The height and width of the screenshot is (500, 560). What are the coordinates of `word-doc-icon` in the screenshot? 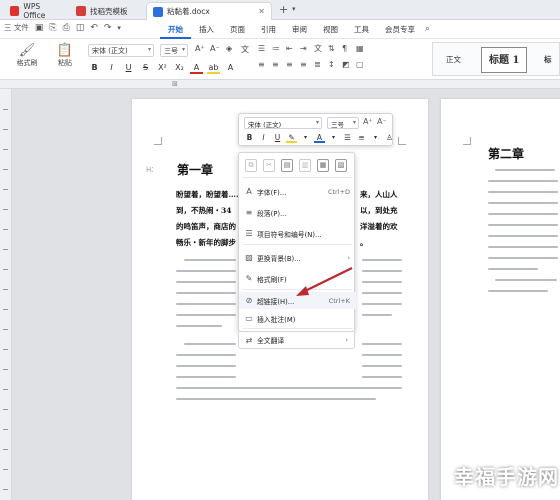 It's located at (158, 11).